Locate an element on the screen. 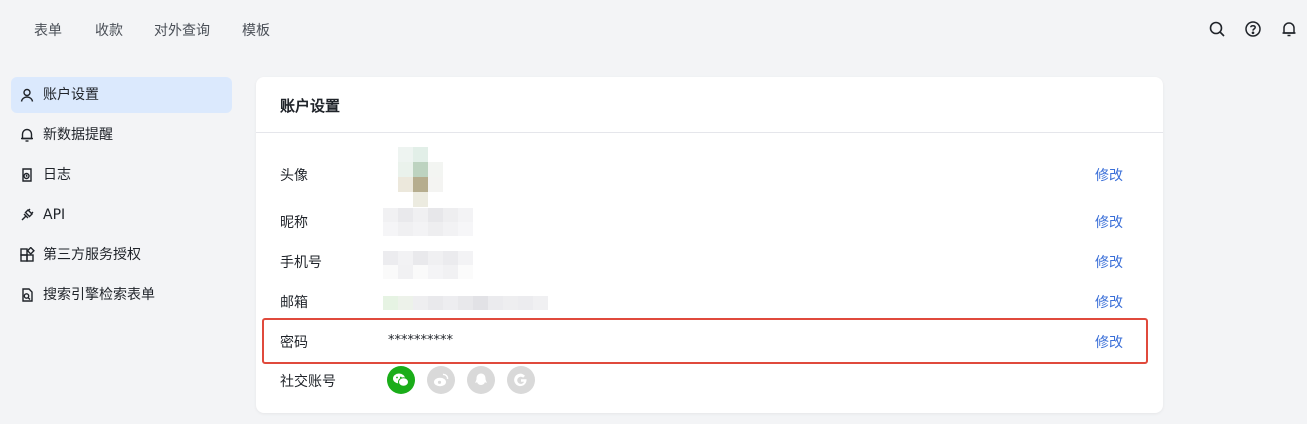 This screenshot has height=424, width=1307. qq-icon is located at coordinates (481, 380).